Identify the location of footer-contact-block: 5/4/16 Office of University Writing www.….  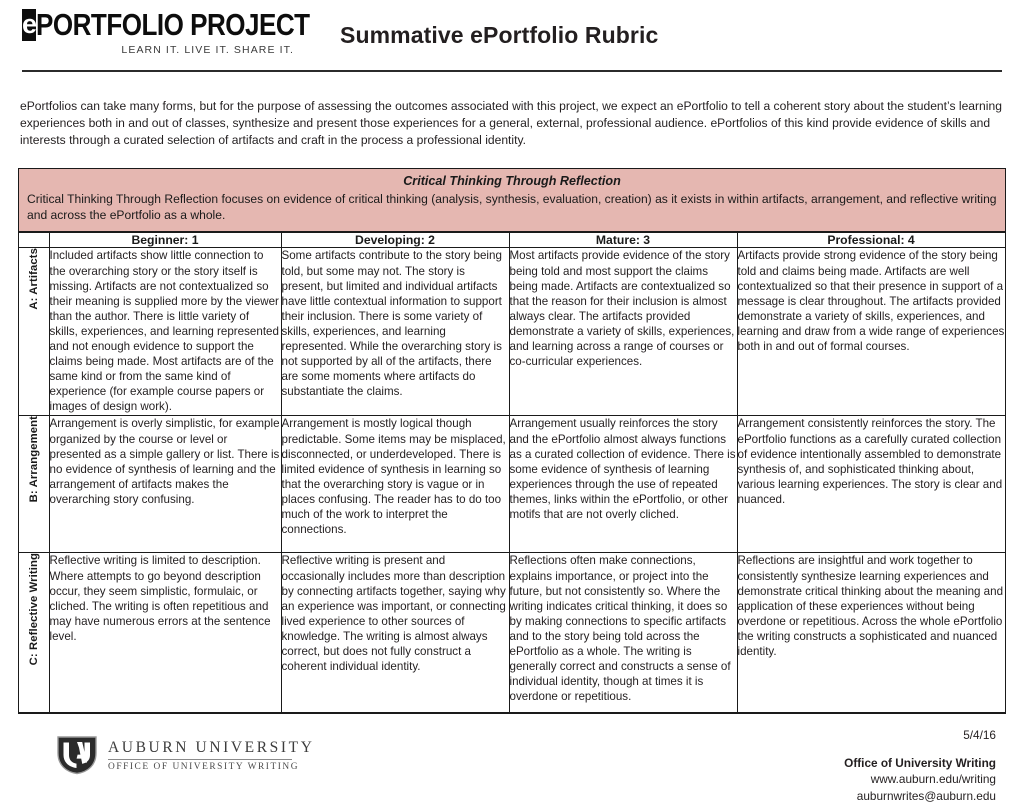
(920, 765).